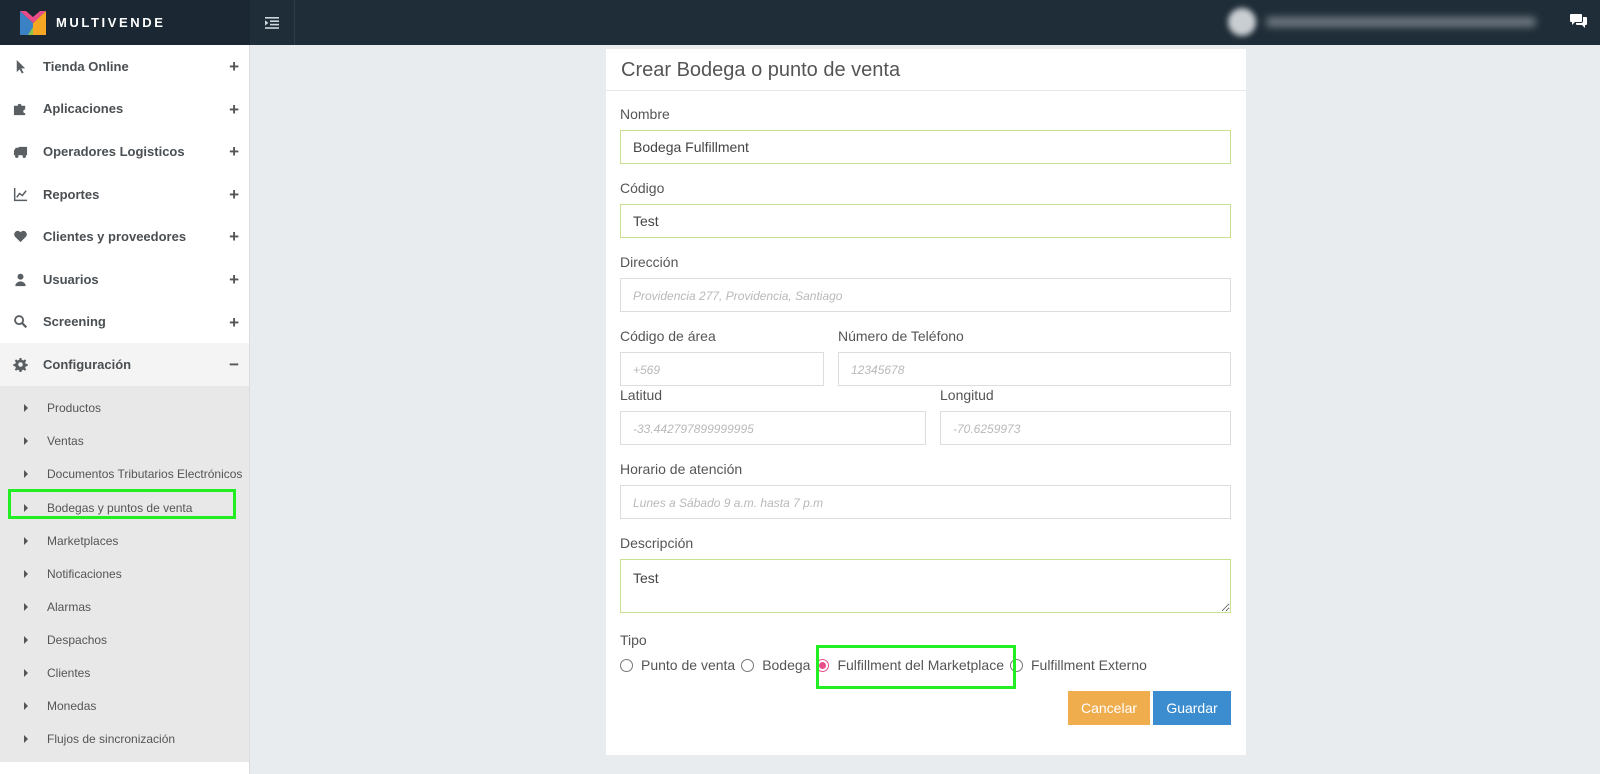 The width and height of the screenshot is (1600, 774). I want to click on radio-bodega: Bodega, so click(775, 665).